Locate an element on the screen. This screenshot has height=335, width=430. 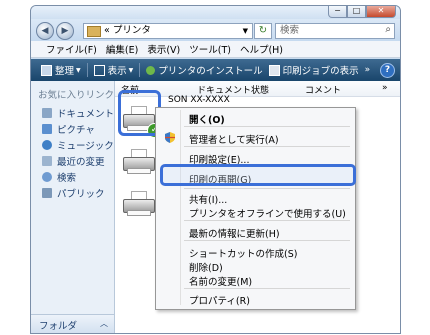
organize-button: 整理 ▼ is located at coordinates (61, 70).